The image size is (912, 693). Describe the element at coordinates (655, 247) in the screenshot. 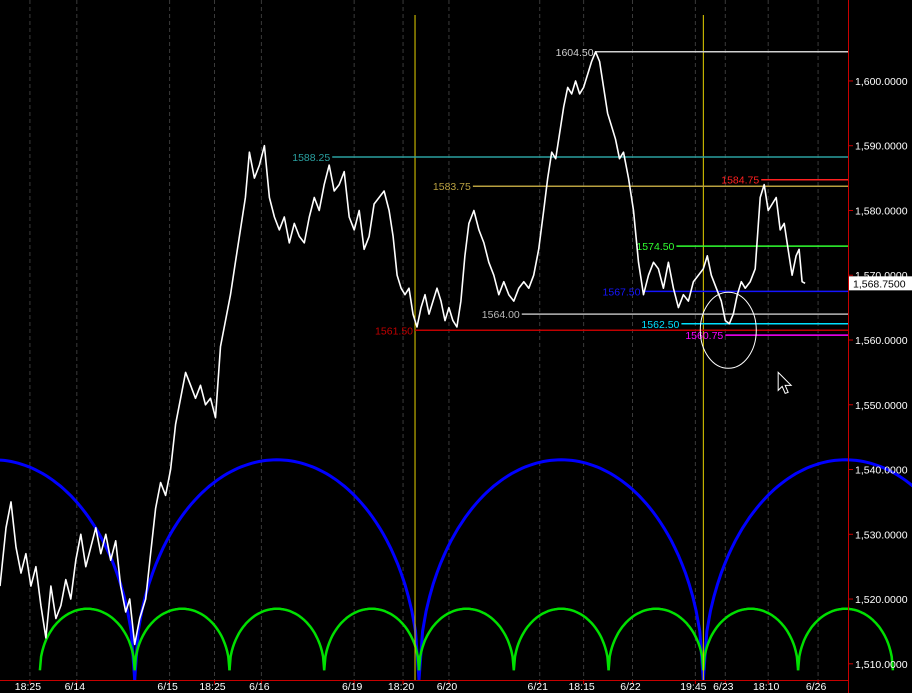

I see `level-label: 1574.50` at that location.